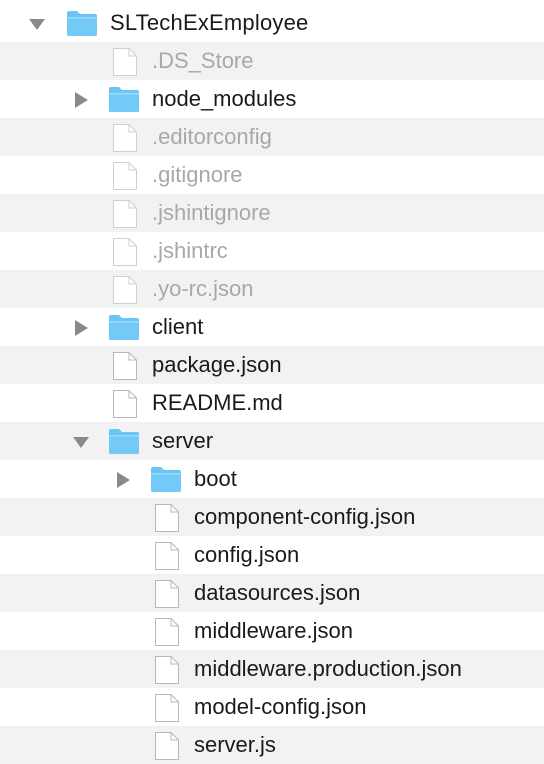 Image resolution: width=544 pixels, height=764 pixels. I want to click on tree-row-file: model-config.json, so click(272, 707).